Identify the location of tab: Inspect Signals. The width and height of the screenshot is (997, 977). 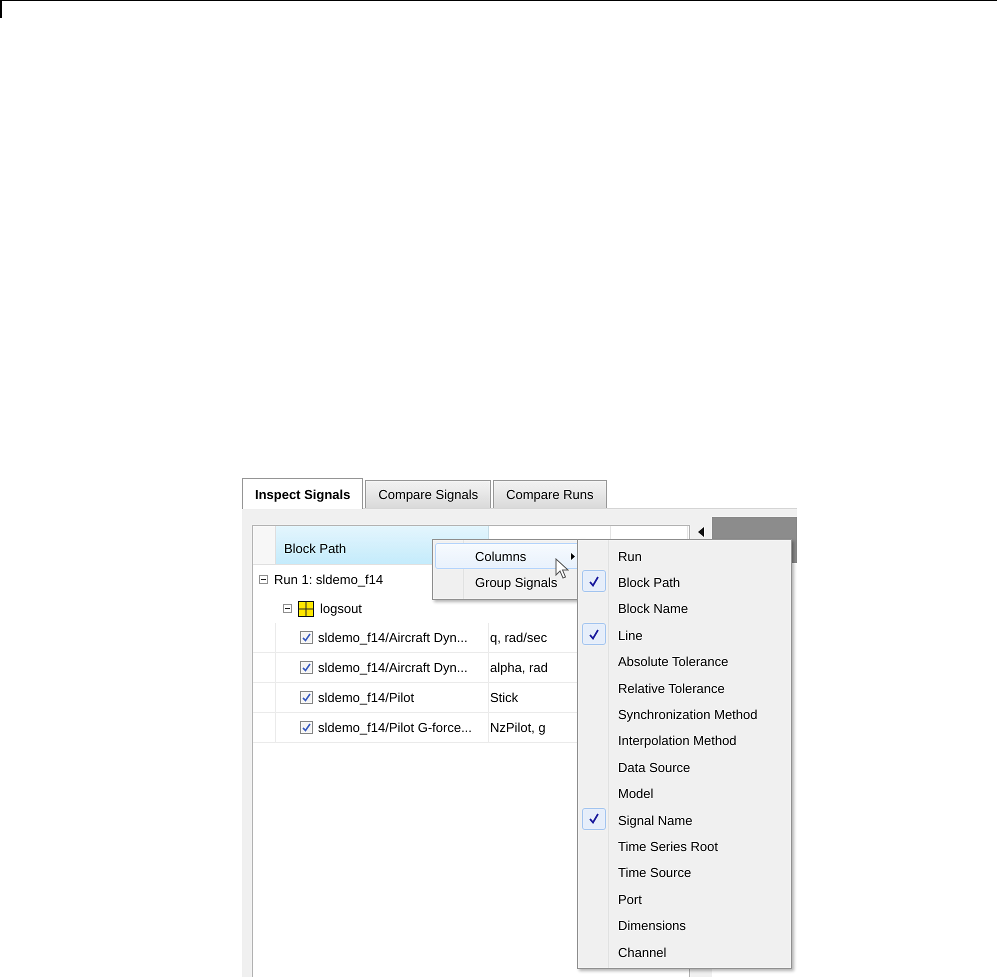
(303, 493).